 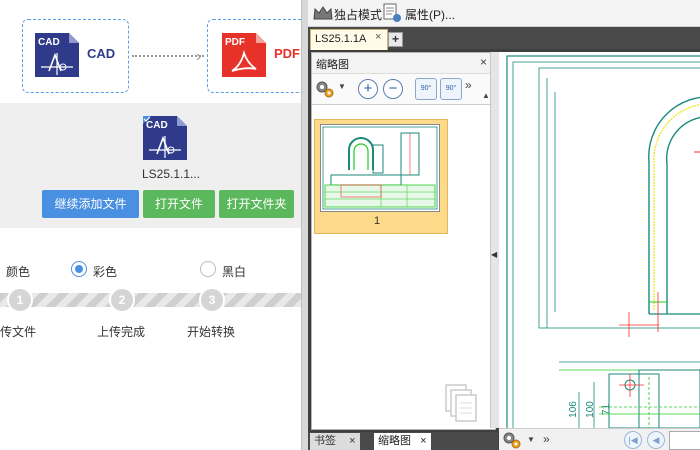 I want to click on first-page-icon: |◀, so click(x=633, y=440).